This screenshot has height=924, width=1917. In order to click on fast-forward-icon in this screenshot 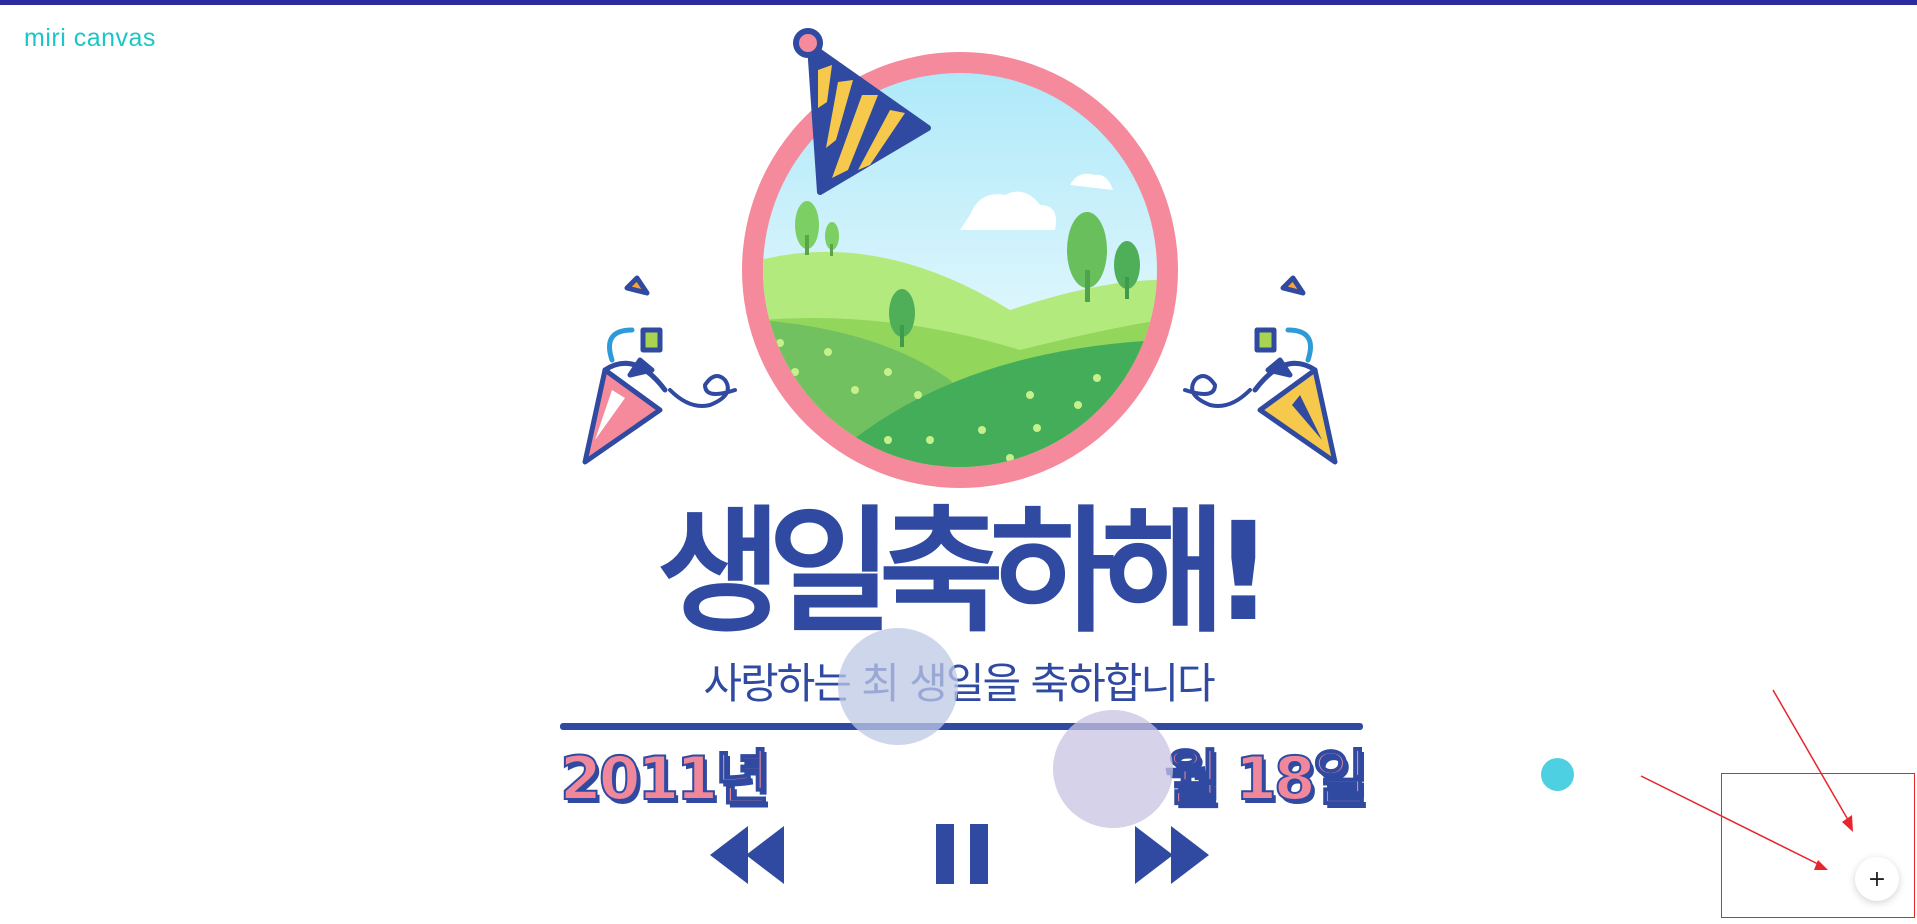, I will do `click(1172, 855)`.